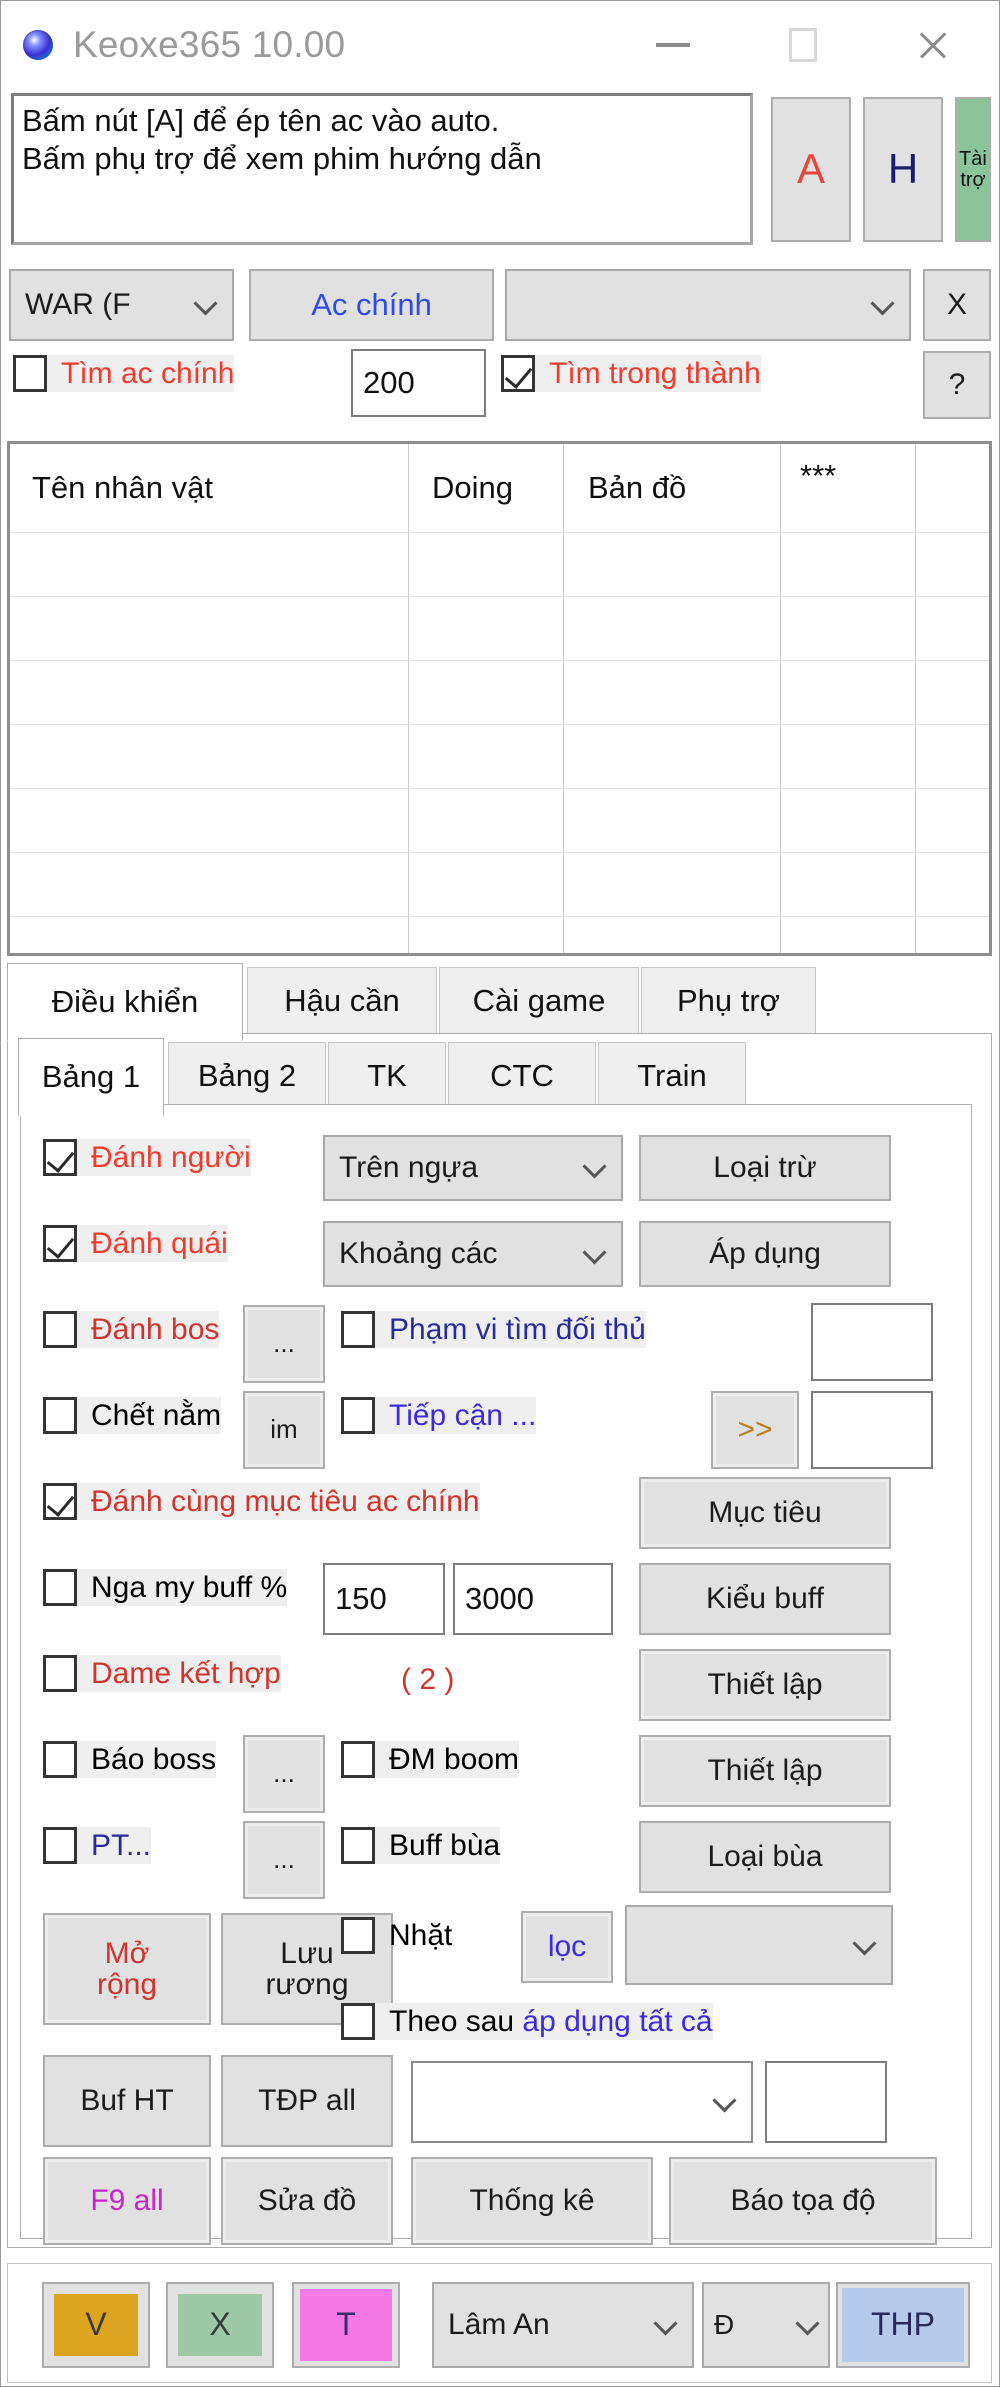 This screenshot has height=2387, width=1000. What do you see at coordinates (567, 1947) in the screenshot?
I see `pickup-filter-button: lọc` at bounding box center [567, 1947].